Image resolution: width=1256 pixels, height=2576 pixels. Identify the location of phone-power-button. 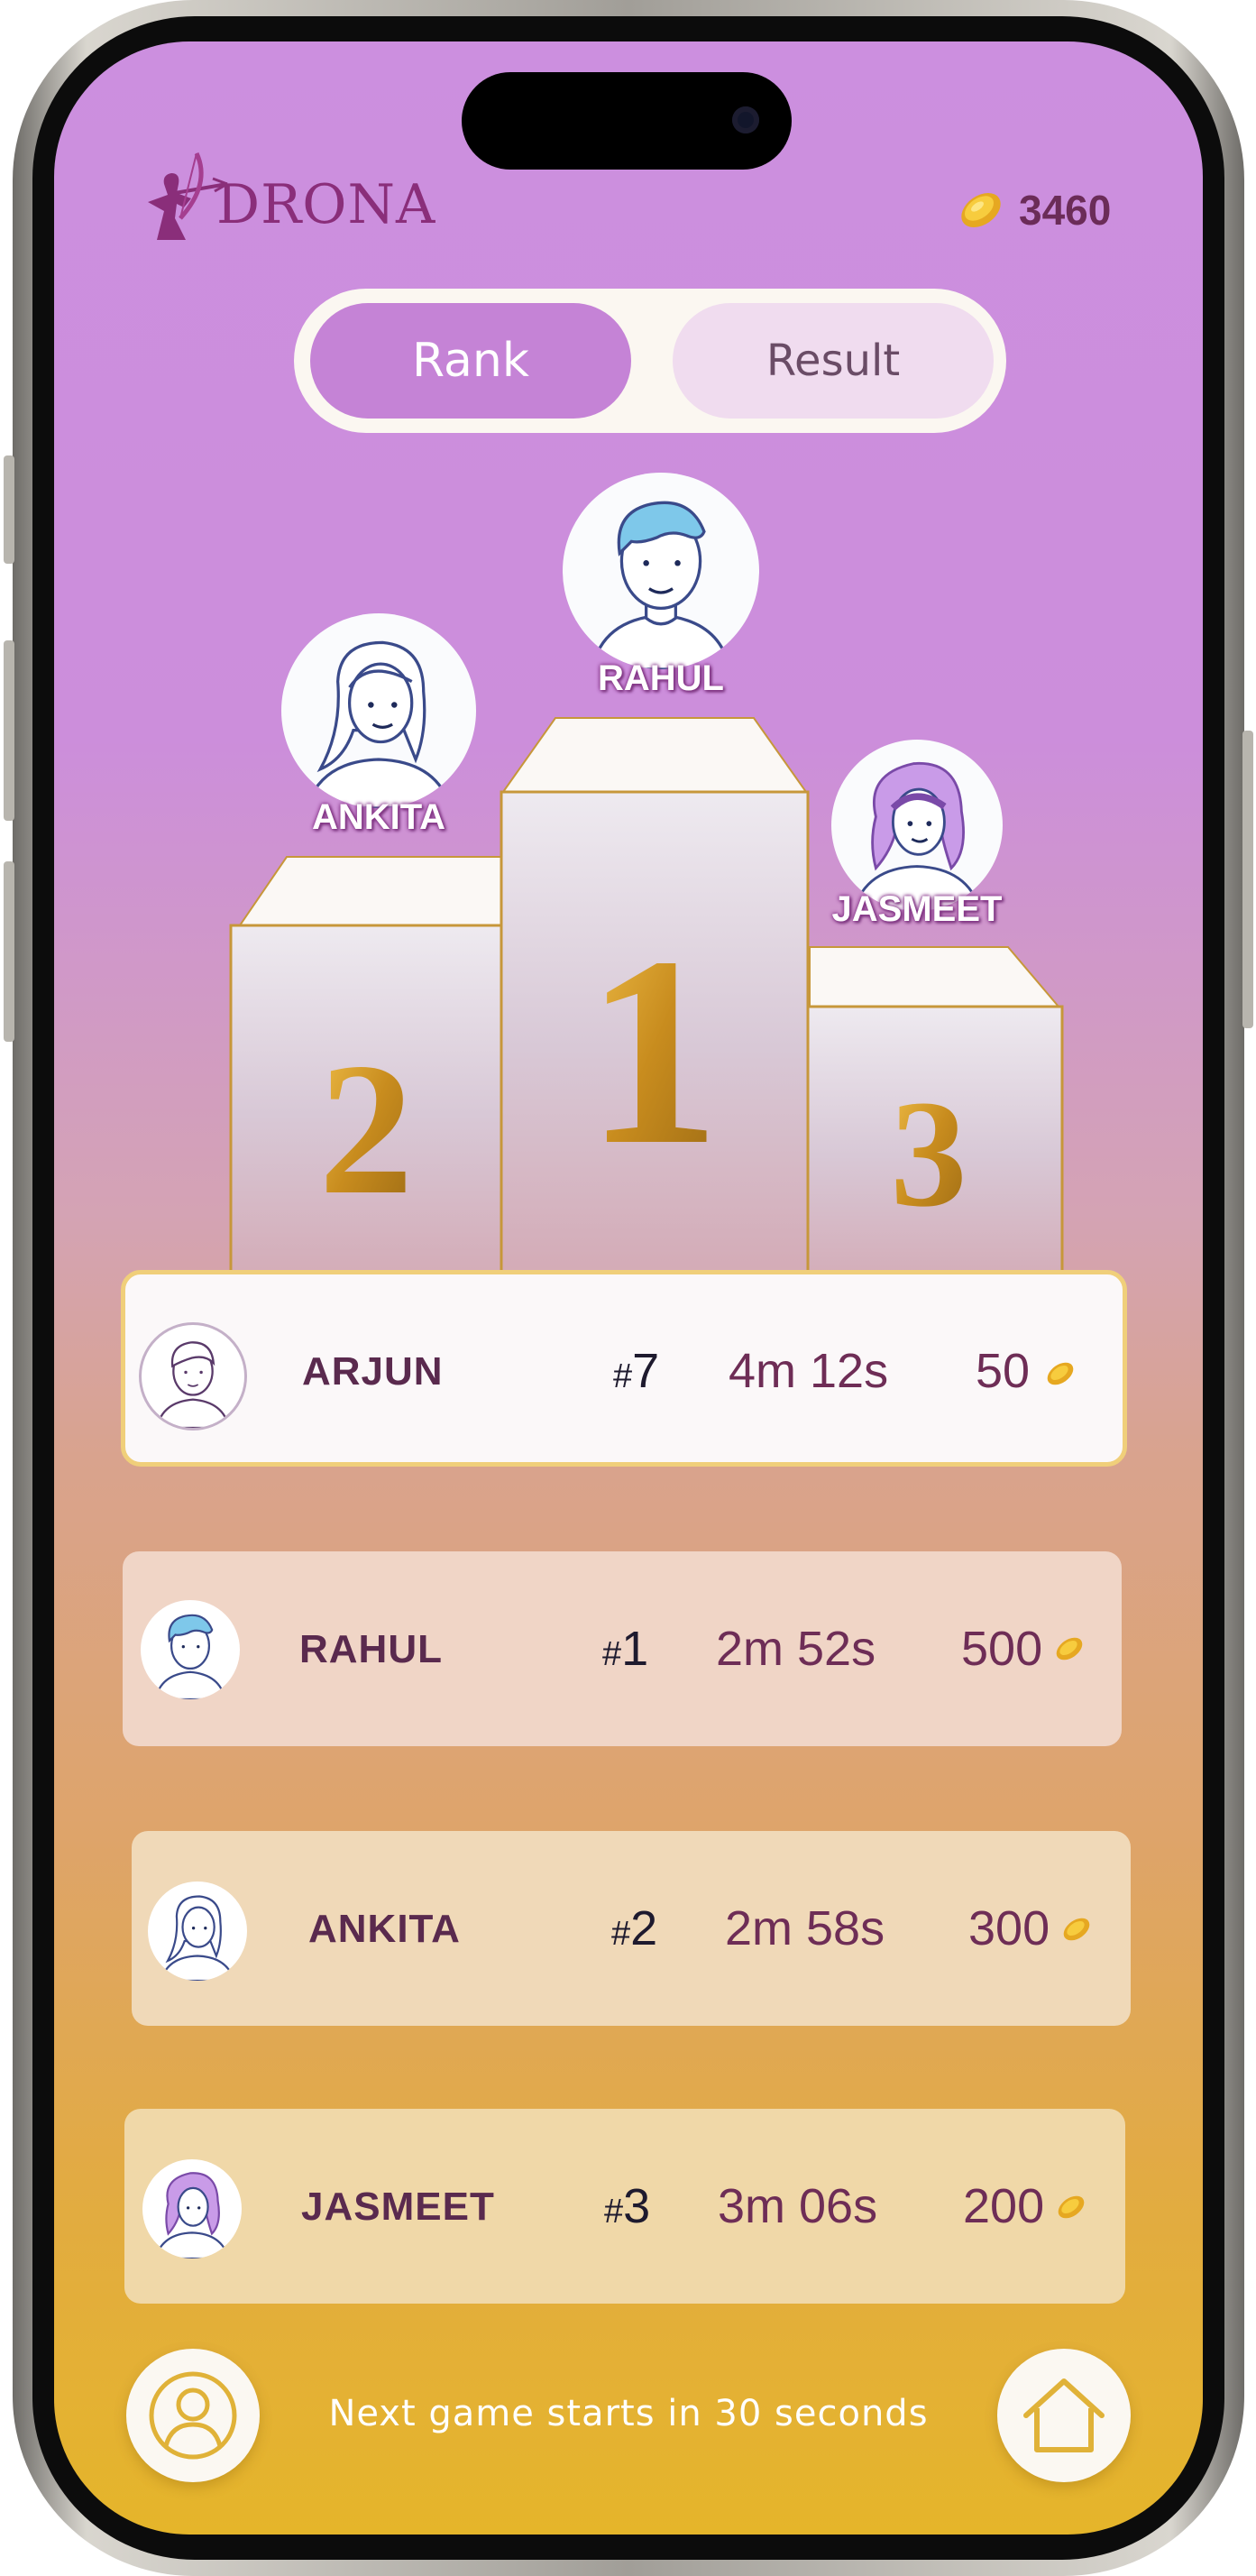
(1247, 879).